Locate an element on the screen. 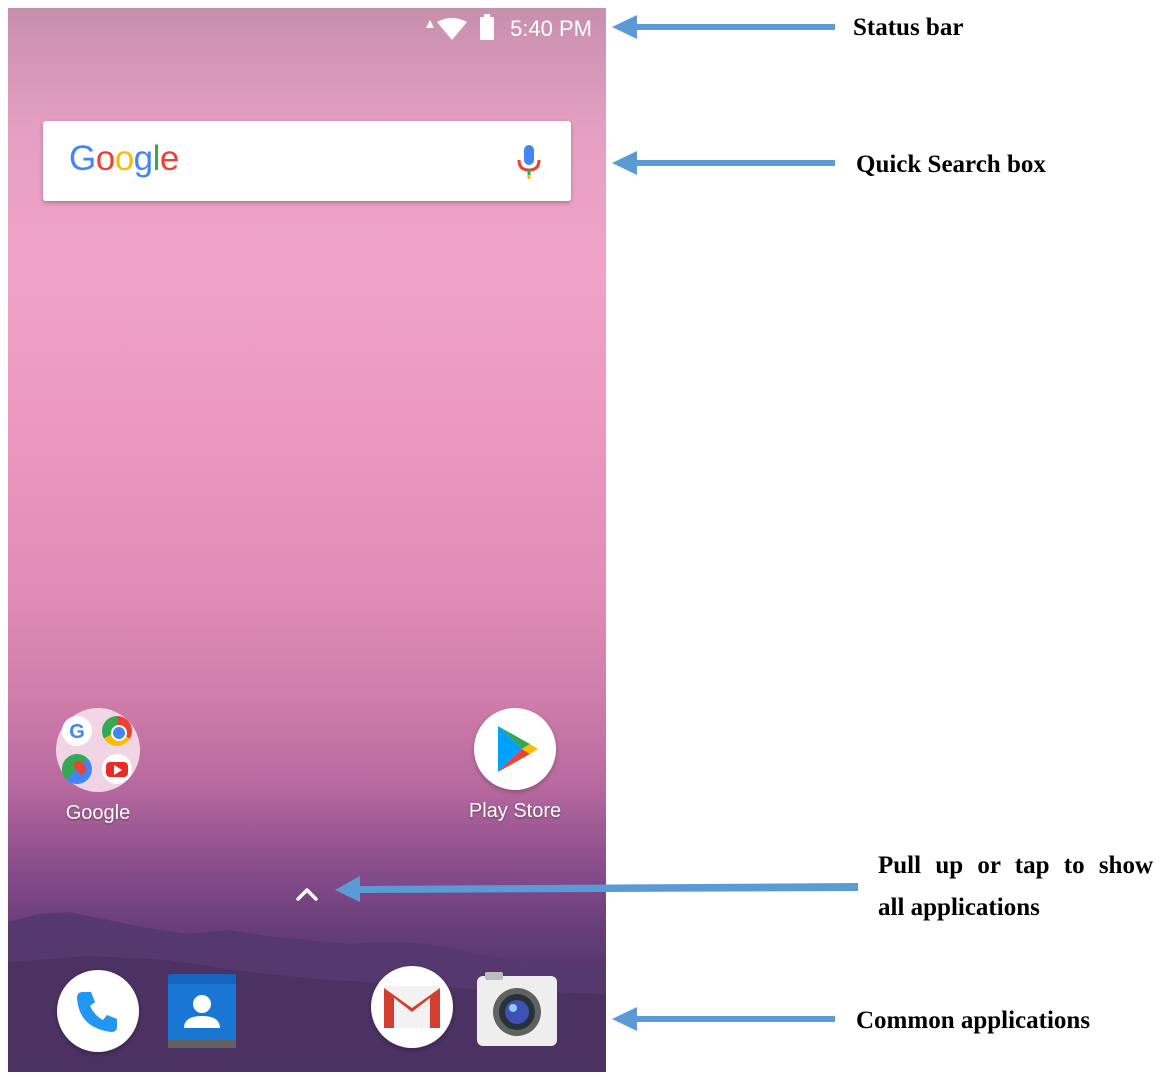  label-status-bar: Status bar is located at coordinates (908, 27).